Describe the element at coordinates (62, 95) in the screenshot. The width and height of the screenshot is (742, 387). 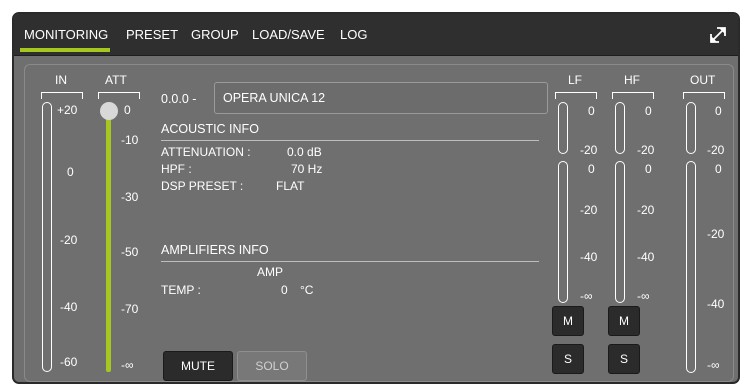
I see `in-meter-bracket` at that location.